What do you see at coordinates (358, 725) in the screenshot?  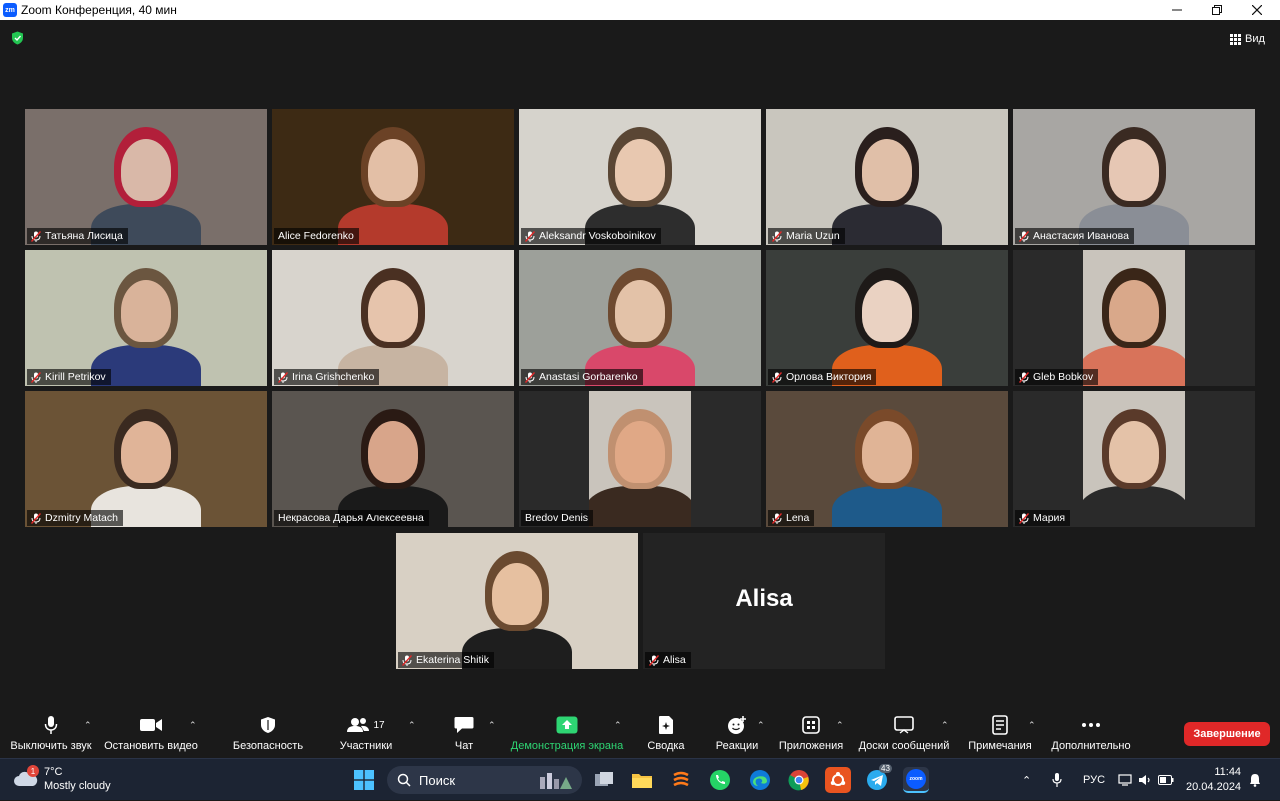 I see `participants-icon` at bounding box center [358, 725].